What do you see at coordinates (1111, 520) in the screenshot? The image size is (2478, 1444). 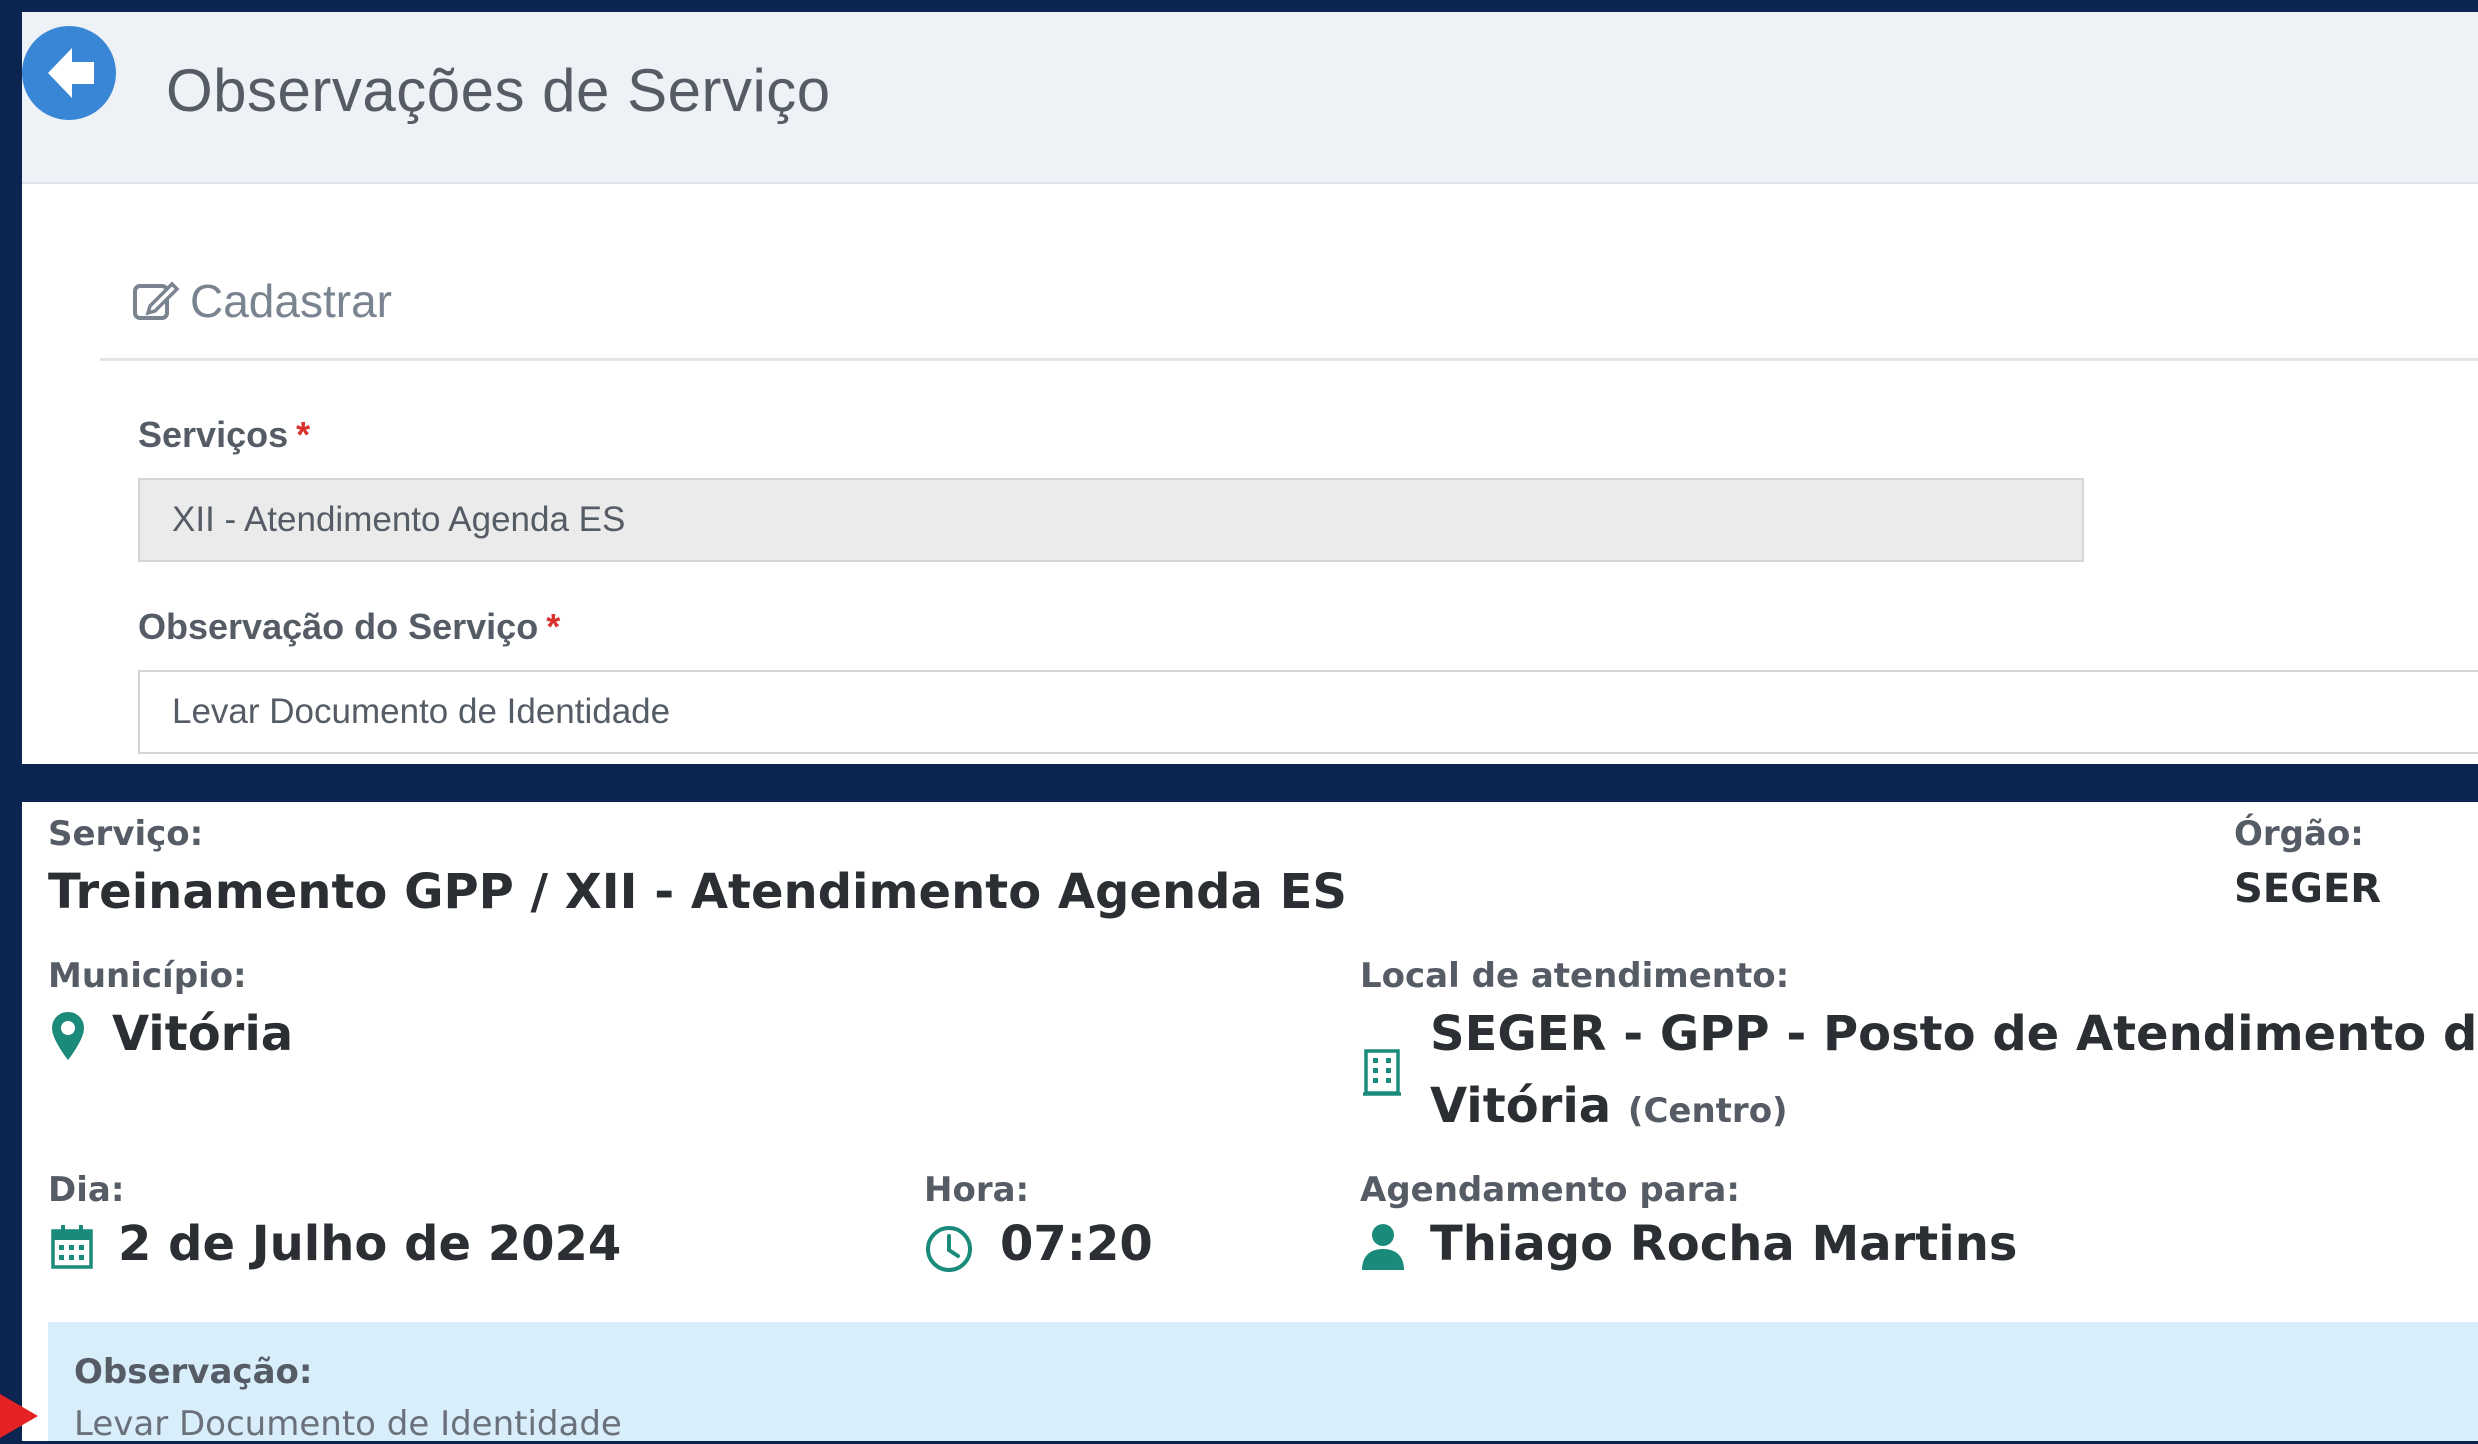 I see `servicos-field: XII - Atendimento Agenda ES` at bounding box center [1111, 520].